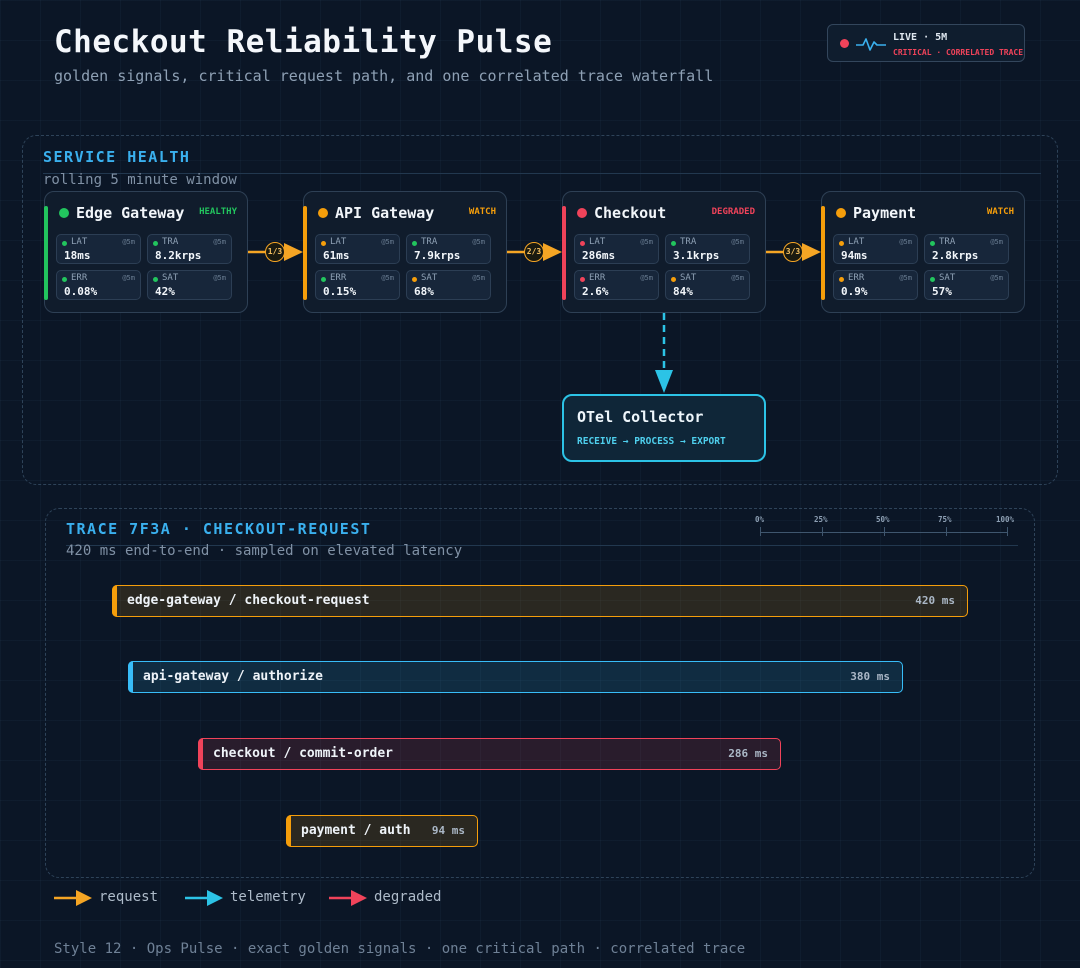 Image resolution: width=1080 pixels, height=968 pixels. What do you see at coordinates (935, 600) in the screenshot?
I see `span-duration: 420 ms` at bounding box center [935, 600].